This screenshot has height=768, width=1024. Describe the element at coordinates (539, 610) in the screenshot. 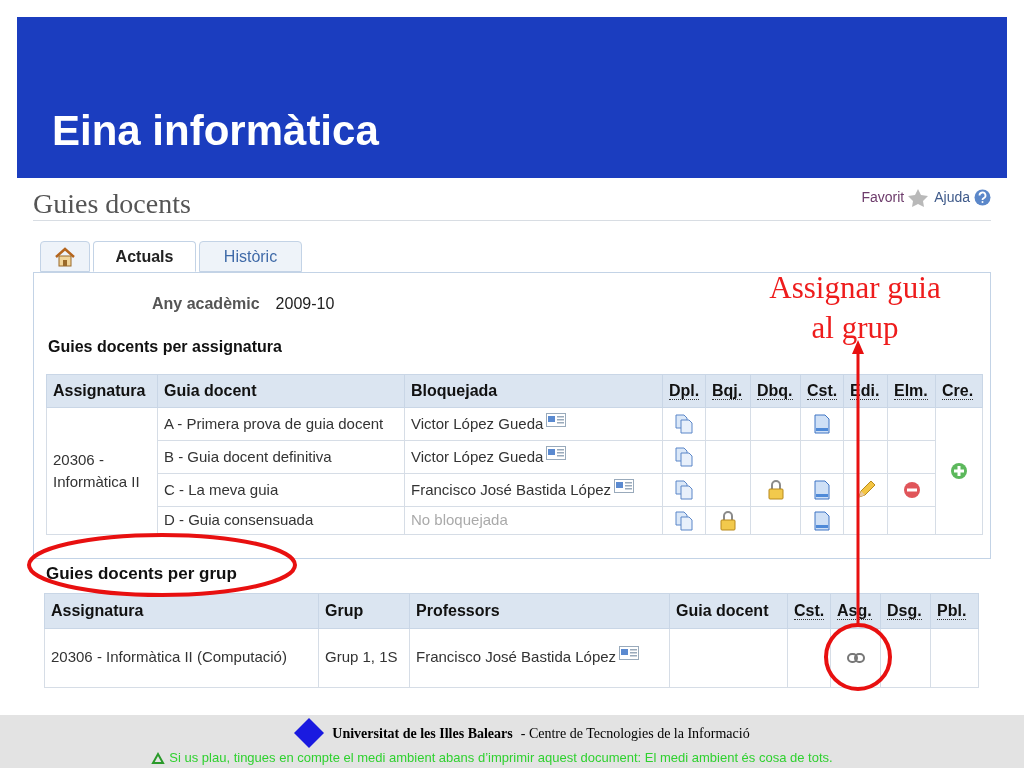

I see `column-header: Professors` at that location.